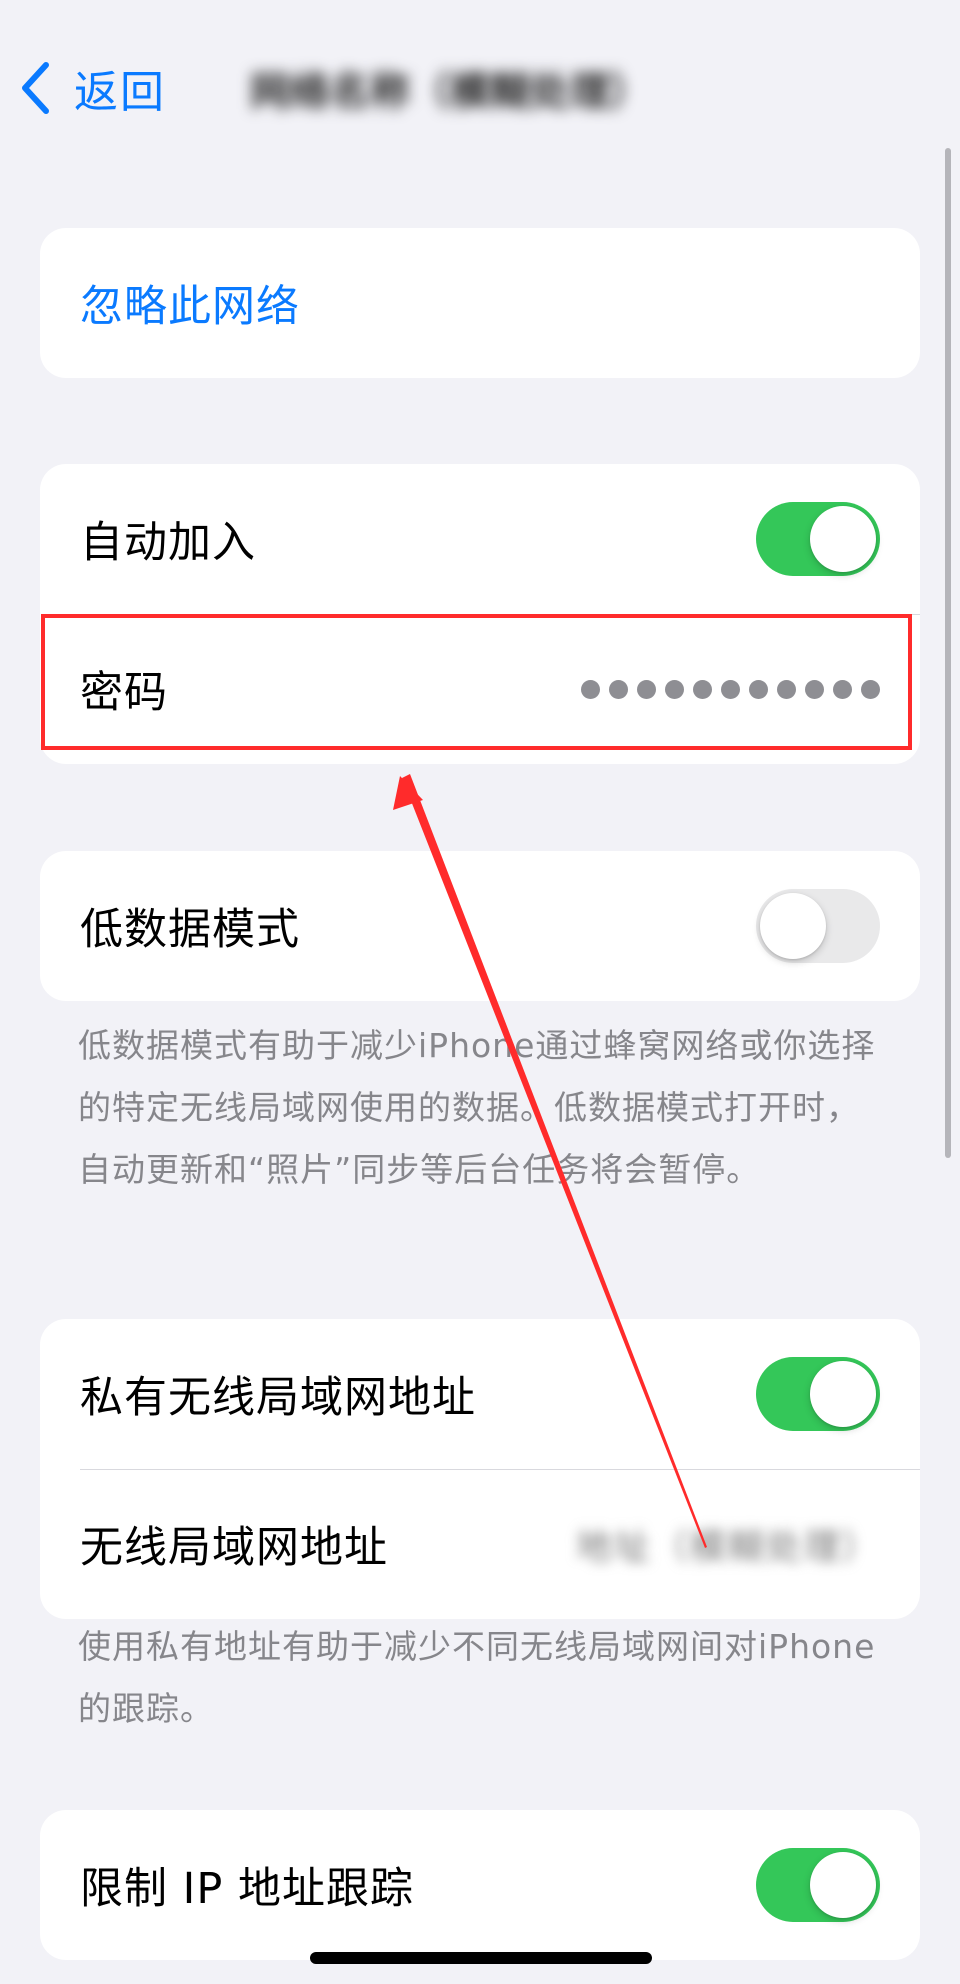  What do you see at coordinates (124, 693) in the screenshot?
I see `password-label: 密码` at bounding box center [124, 693].